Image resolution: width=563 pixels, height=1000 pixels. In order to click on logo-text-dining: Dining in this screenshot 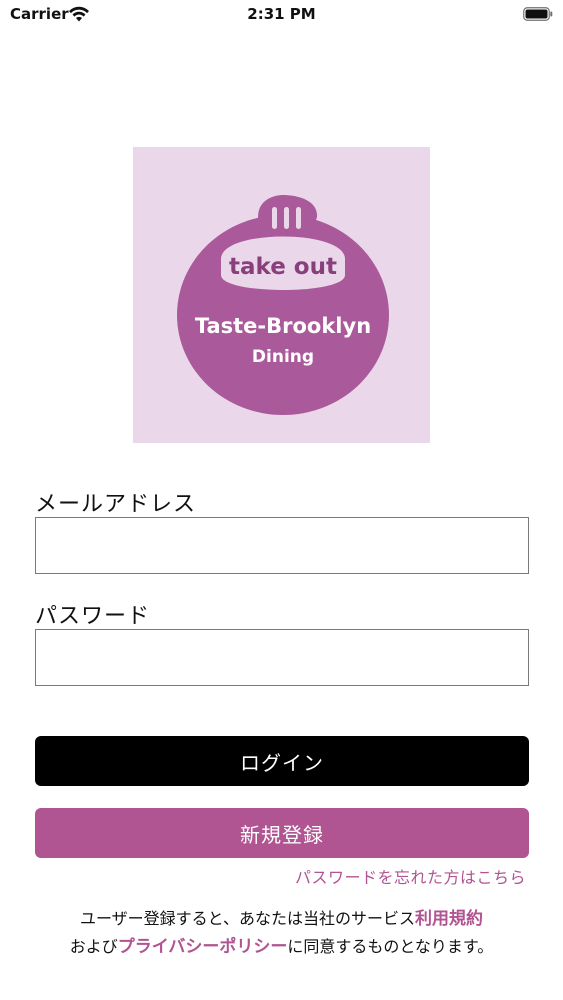, I will do `click(283, 357)`.